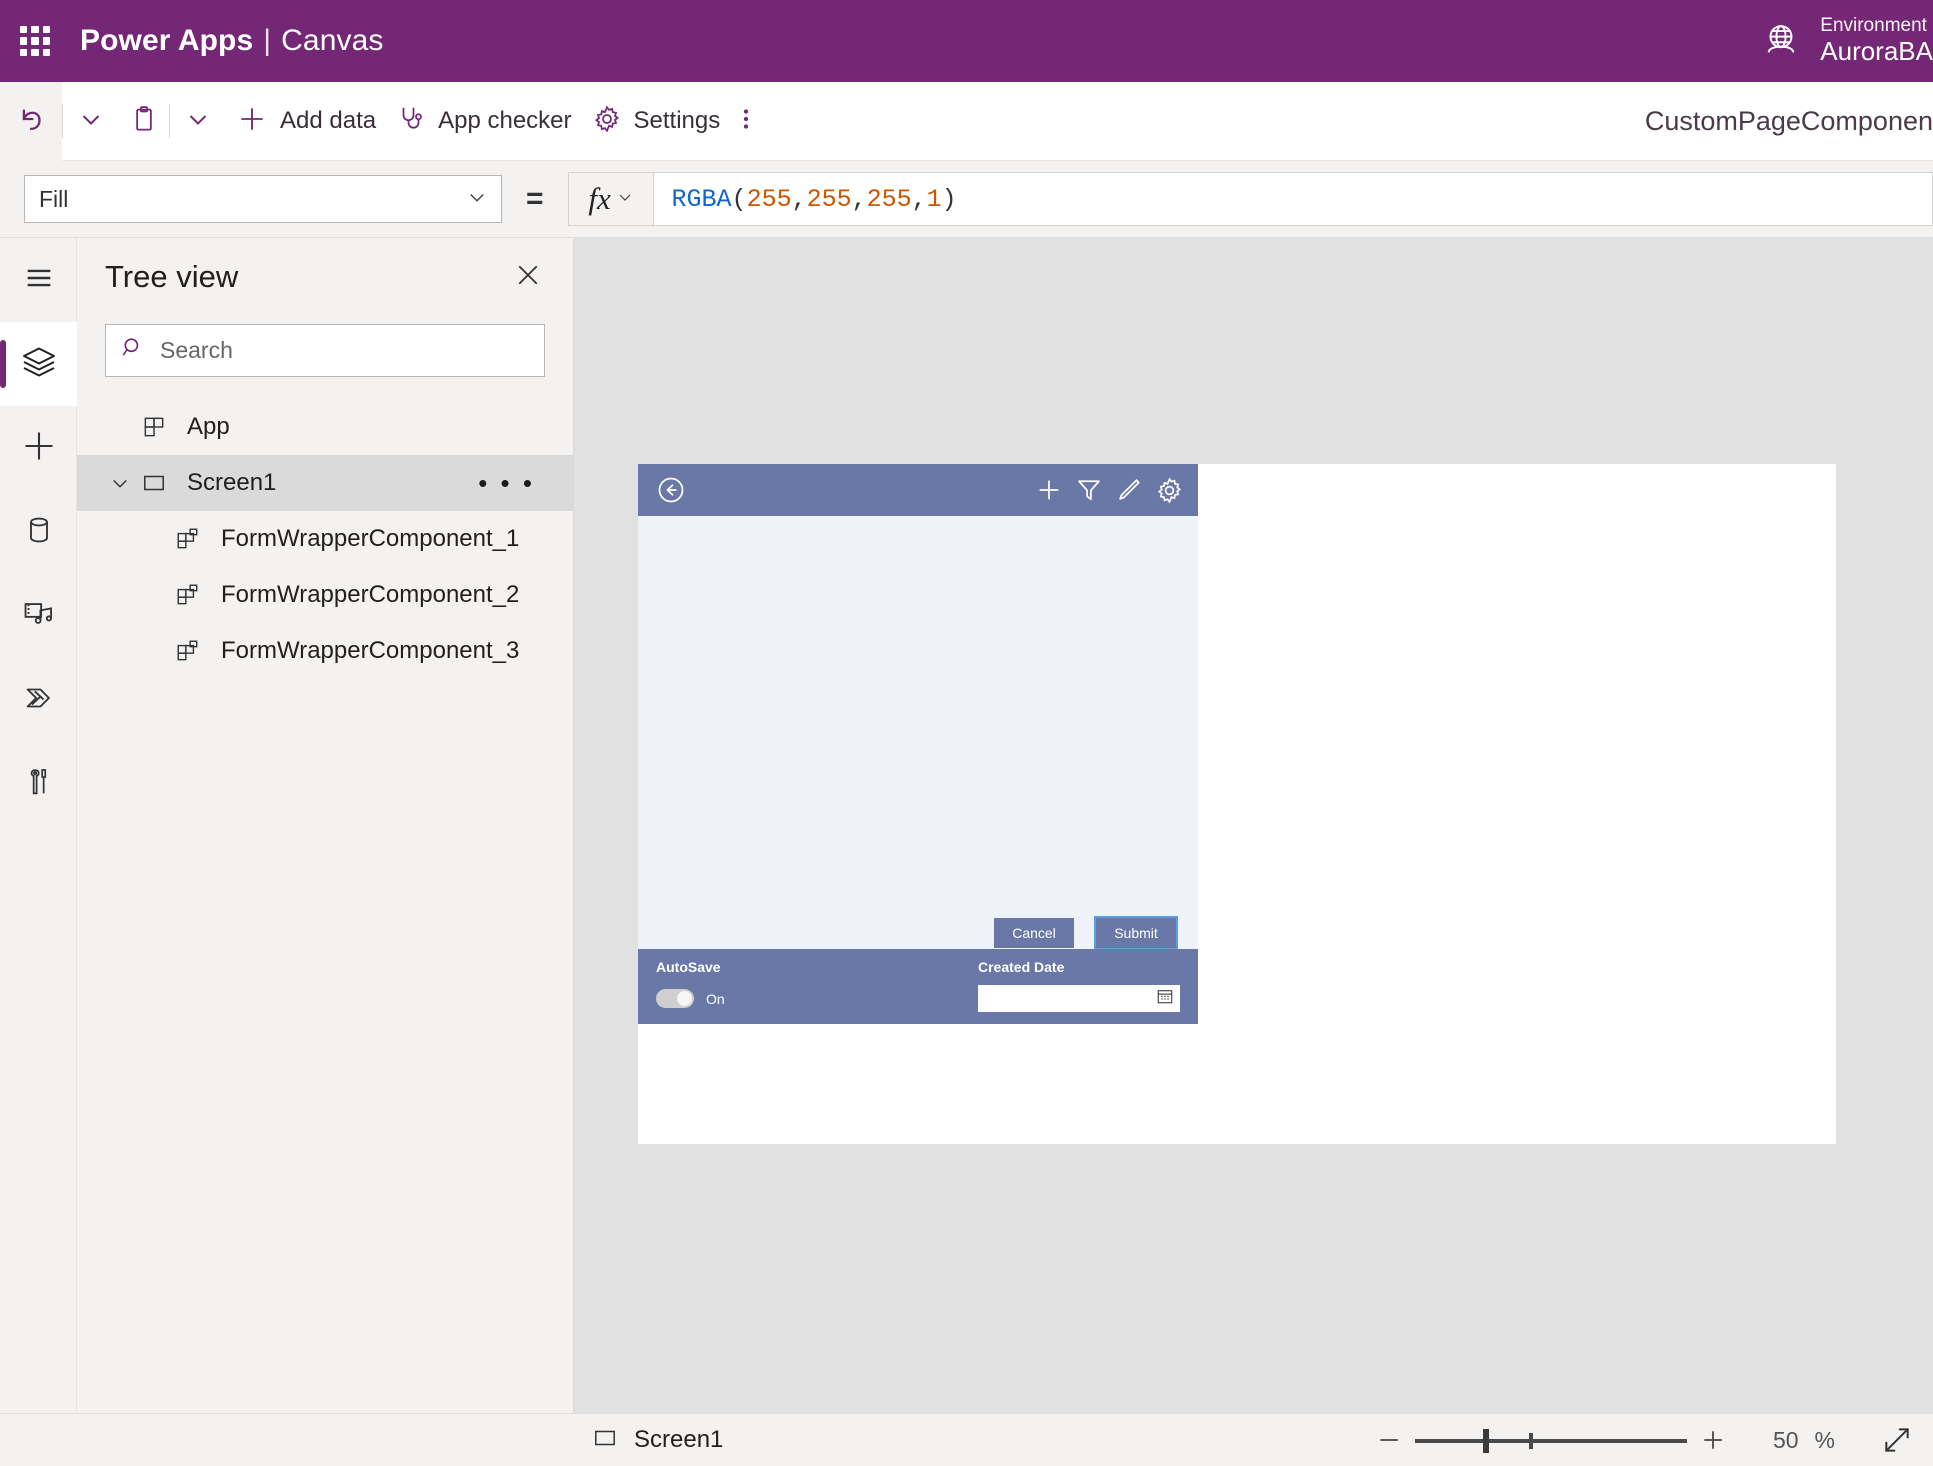  I want to click on tree-item-formwrappercomponent-3: FormWrapperComponent_3, so click(325, 651).